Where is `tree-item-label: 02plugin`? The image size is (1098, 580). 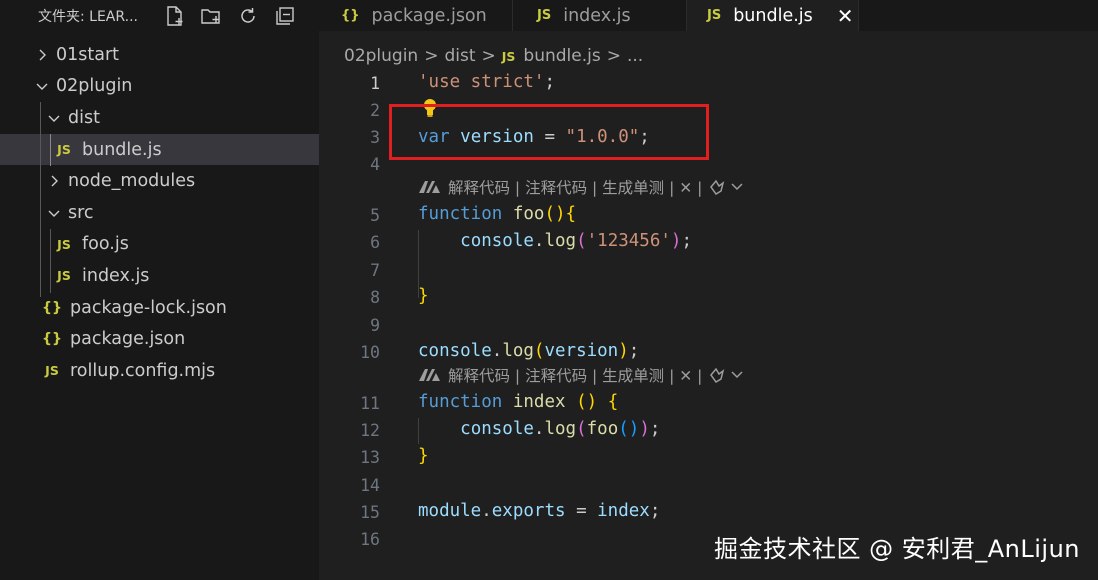 tree-item-label: 02plugin is located at coordinates (94, 86).